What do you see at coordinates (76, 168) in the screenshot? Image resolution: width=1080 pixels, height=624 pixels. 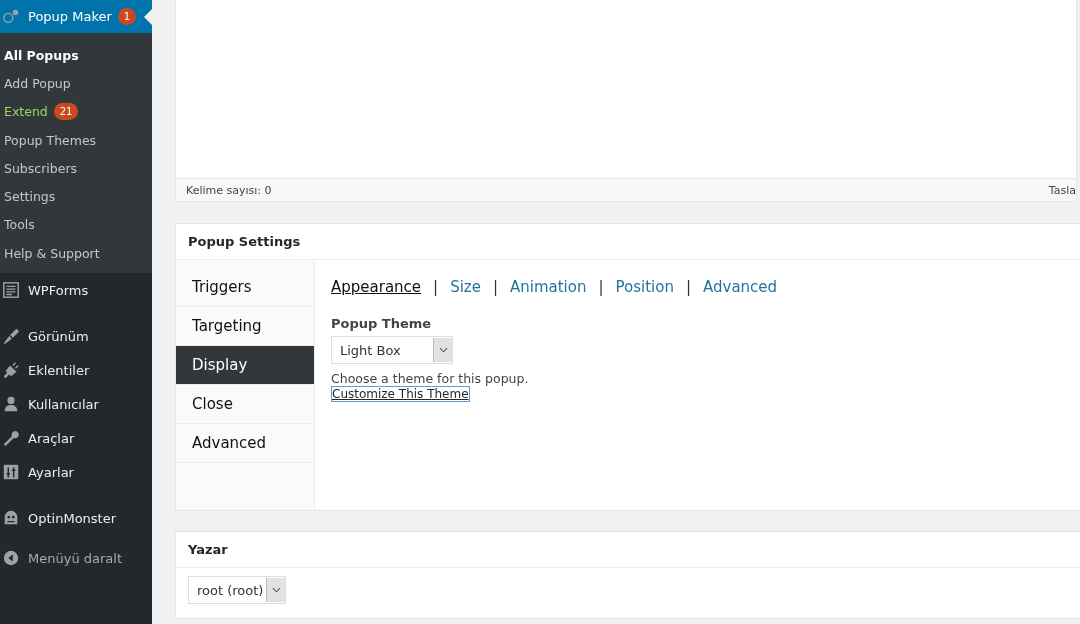 I see `submenu-item: Subscribers` at bounding box center [76, 168].